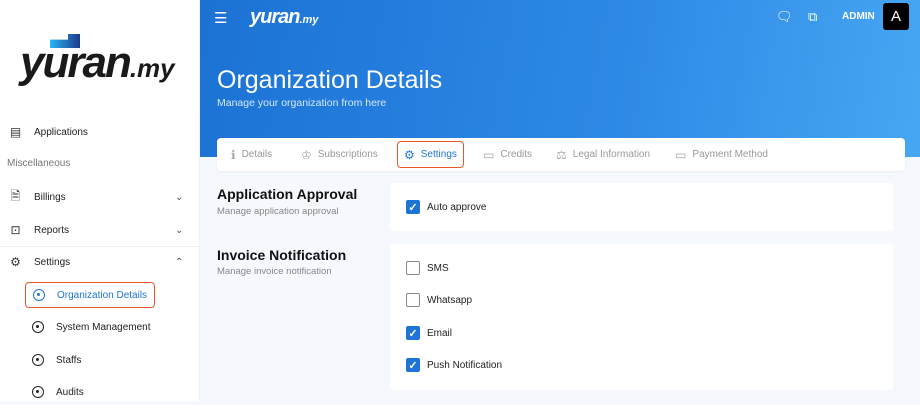 Image resolution: width=920 pixels, height=405 pixels. What do you see at coordinates (97, 61) in the screenshot?
I see `brand-logo: yuran.my` at bounding box center [97, 61].